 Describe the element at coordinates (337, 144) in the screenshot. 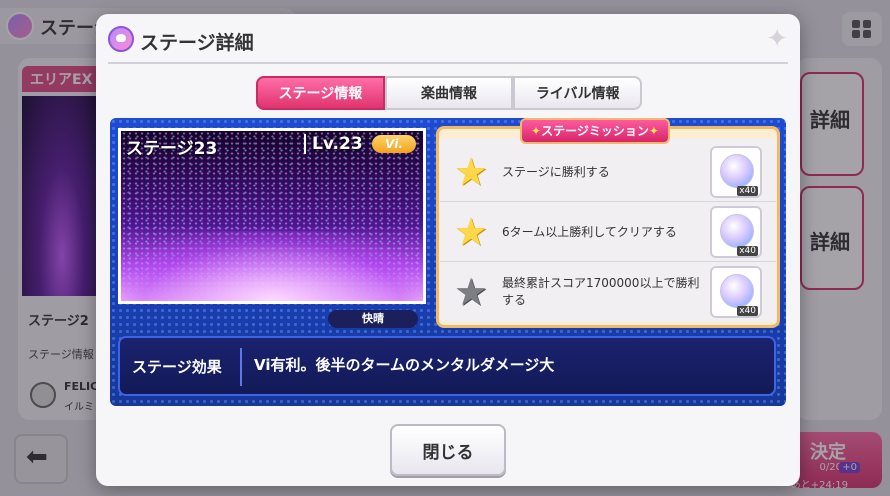

I see `stage-level: Lv.23` at that location.